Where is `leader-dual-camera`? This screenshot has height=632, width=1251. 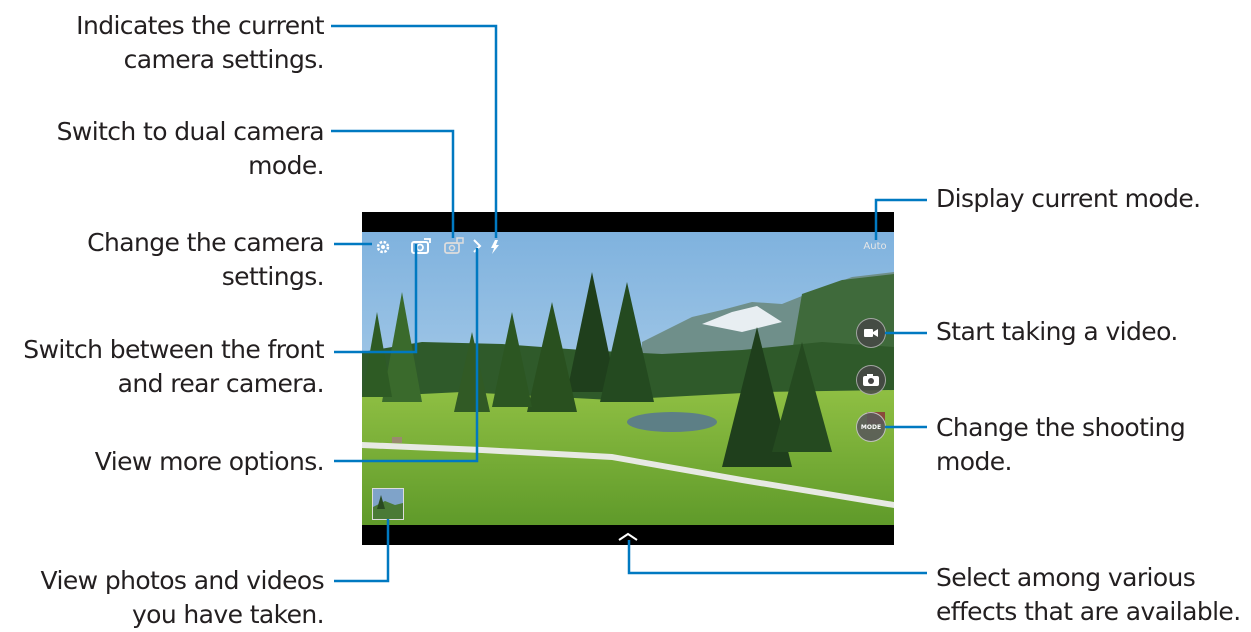 leader-dual-camera is located at coordinates (393, 183).